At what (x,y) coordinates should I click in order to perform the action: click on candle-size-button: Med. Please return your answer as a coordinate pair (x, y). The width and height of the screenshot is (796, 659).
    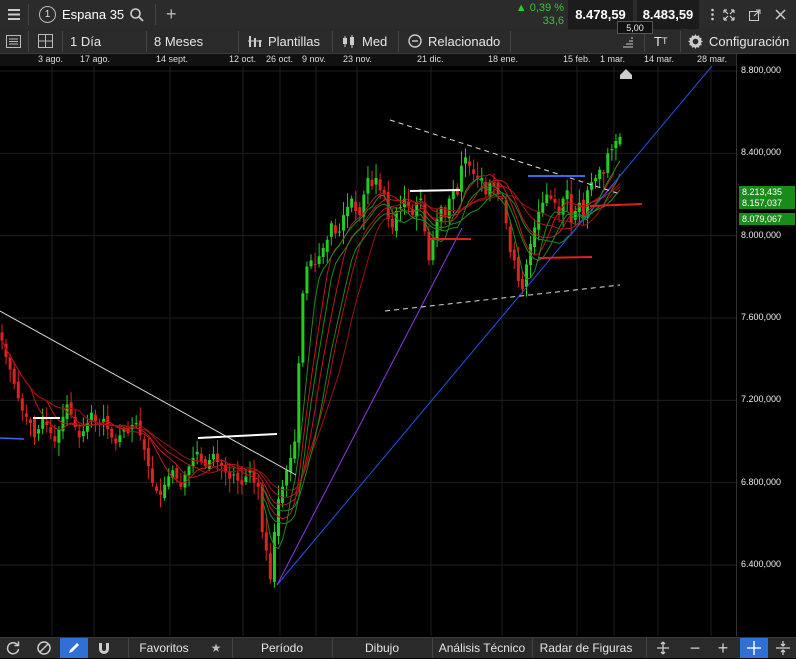
    Looking at the image, I should click on (364, 41).